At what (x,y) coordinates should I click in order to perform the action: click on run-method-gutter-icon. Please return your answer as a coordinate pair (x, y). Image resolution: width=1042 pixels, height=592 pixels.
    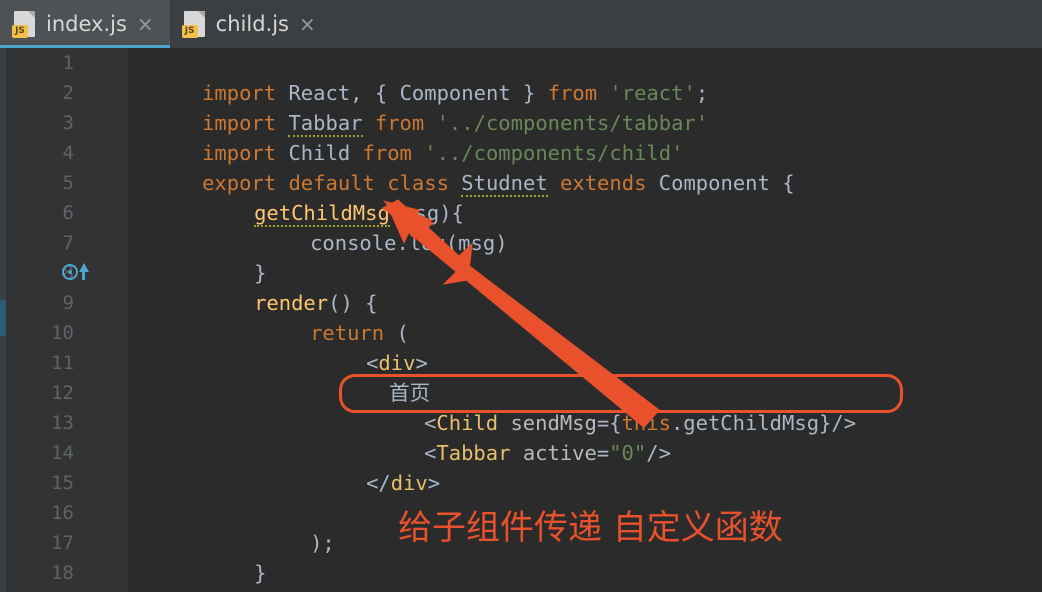
    Looking at the image, I should click on (75, 273).